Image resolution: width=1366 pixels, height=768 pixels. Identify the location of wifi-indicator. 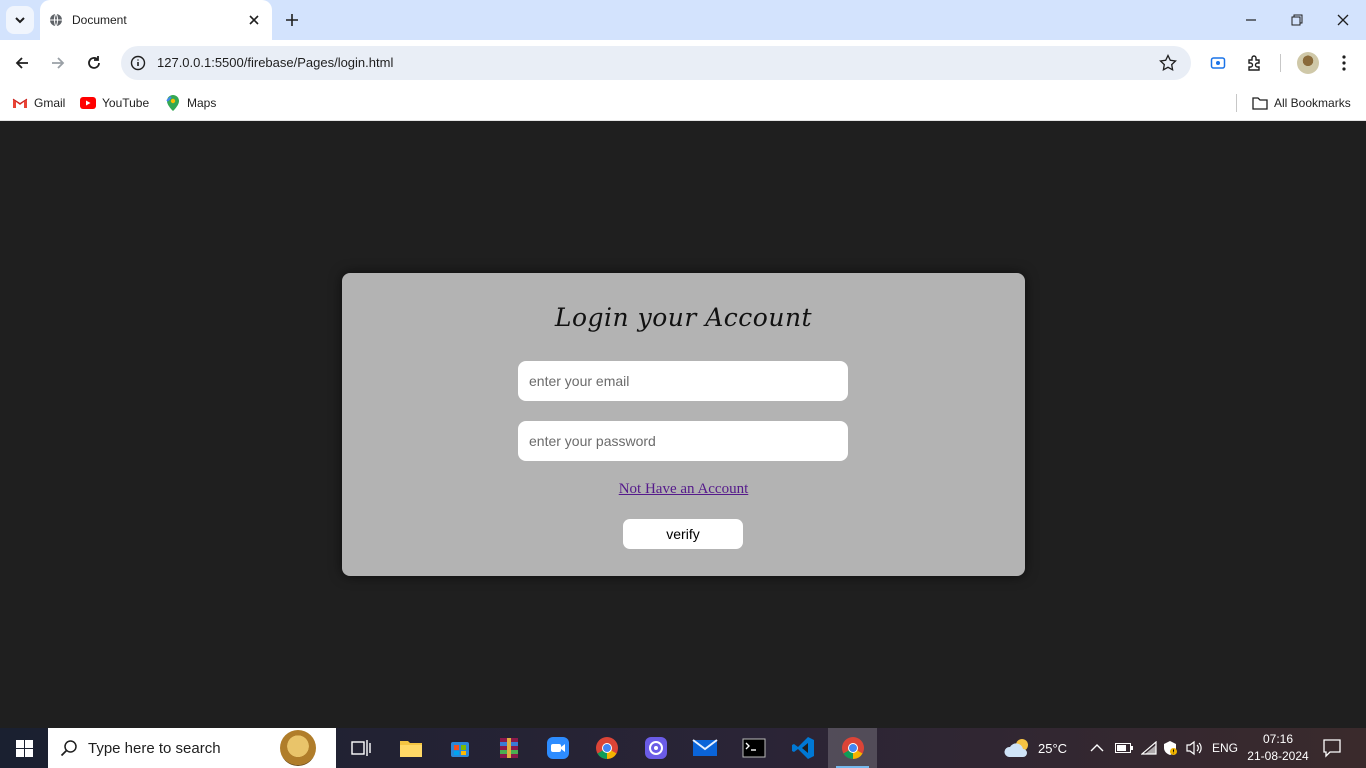
(1149, 748).